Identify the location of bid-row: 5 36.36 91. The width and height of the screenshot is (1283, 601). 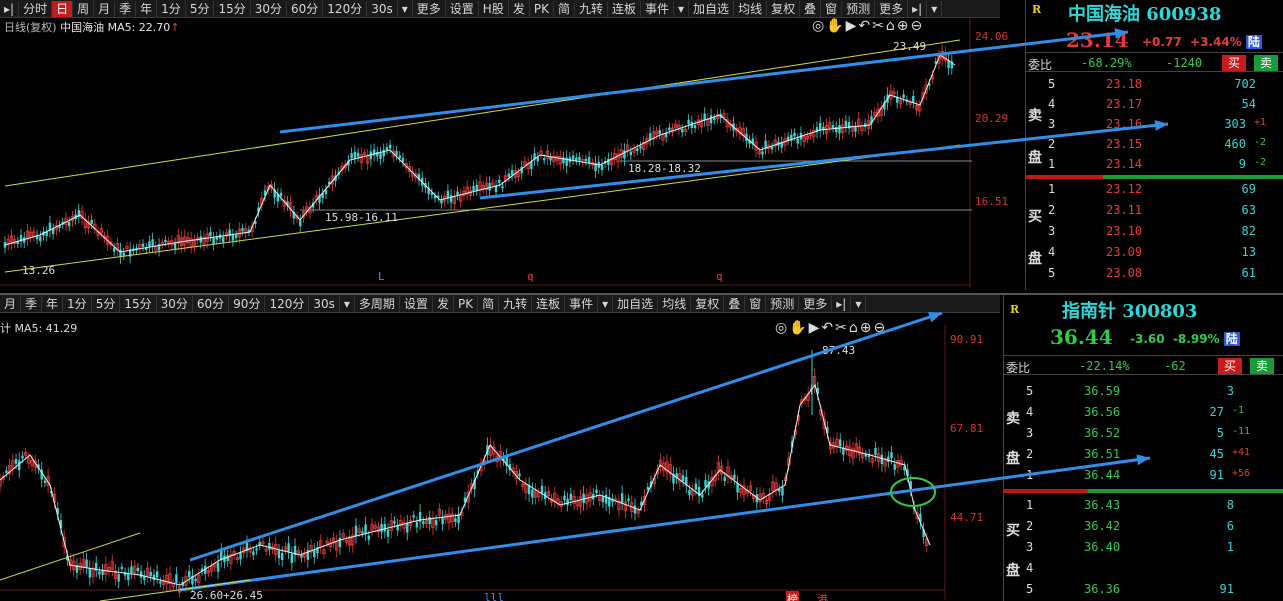
(1143, 589).